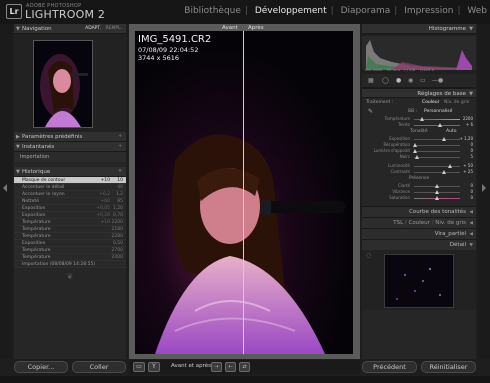 The image size is (490, 383). I want to click on zoom-fill-option: REMPL., so click(113, 28).